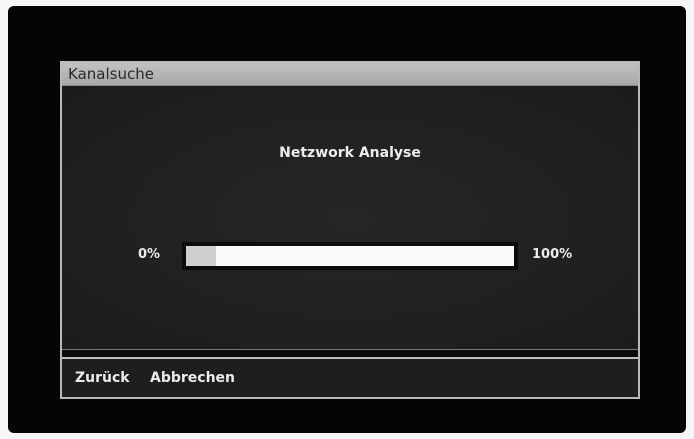  Describe the element at coordinates (350, 378) in the screenshot. I see `dialog-footer: Zurück Abbrechen` at that location.